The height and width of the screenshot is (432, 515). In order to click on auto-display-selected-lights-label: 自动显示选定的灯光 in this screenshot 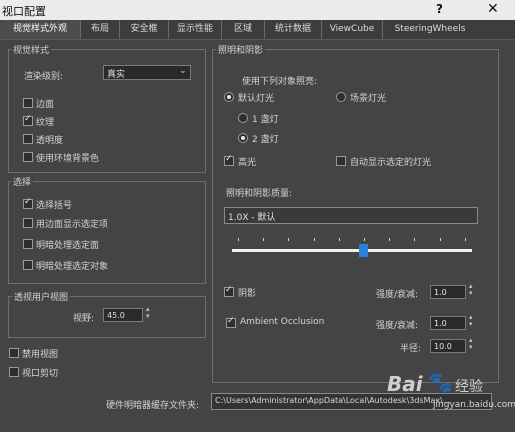, I will do `click(391, 163)`.